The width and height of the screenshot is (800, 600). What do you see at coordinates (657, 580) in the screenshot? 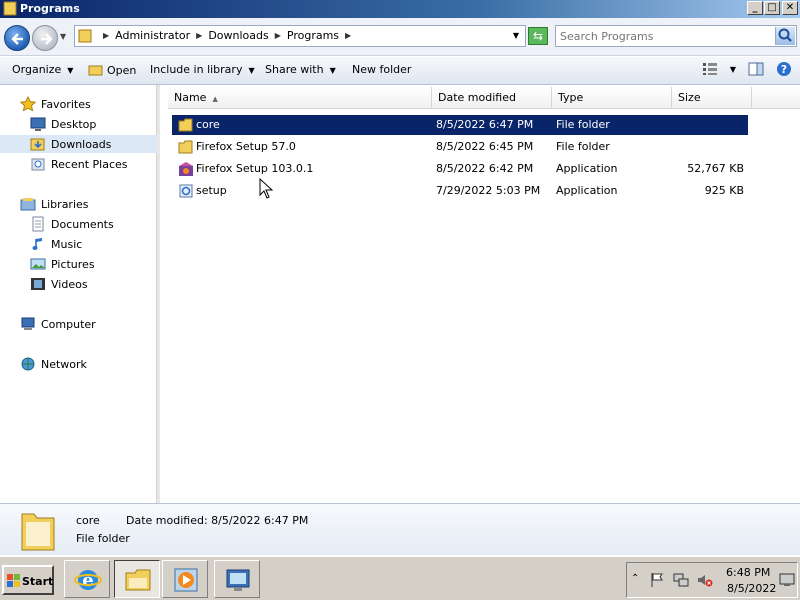
I see `flag-icon` at bounding box center [657, 580].